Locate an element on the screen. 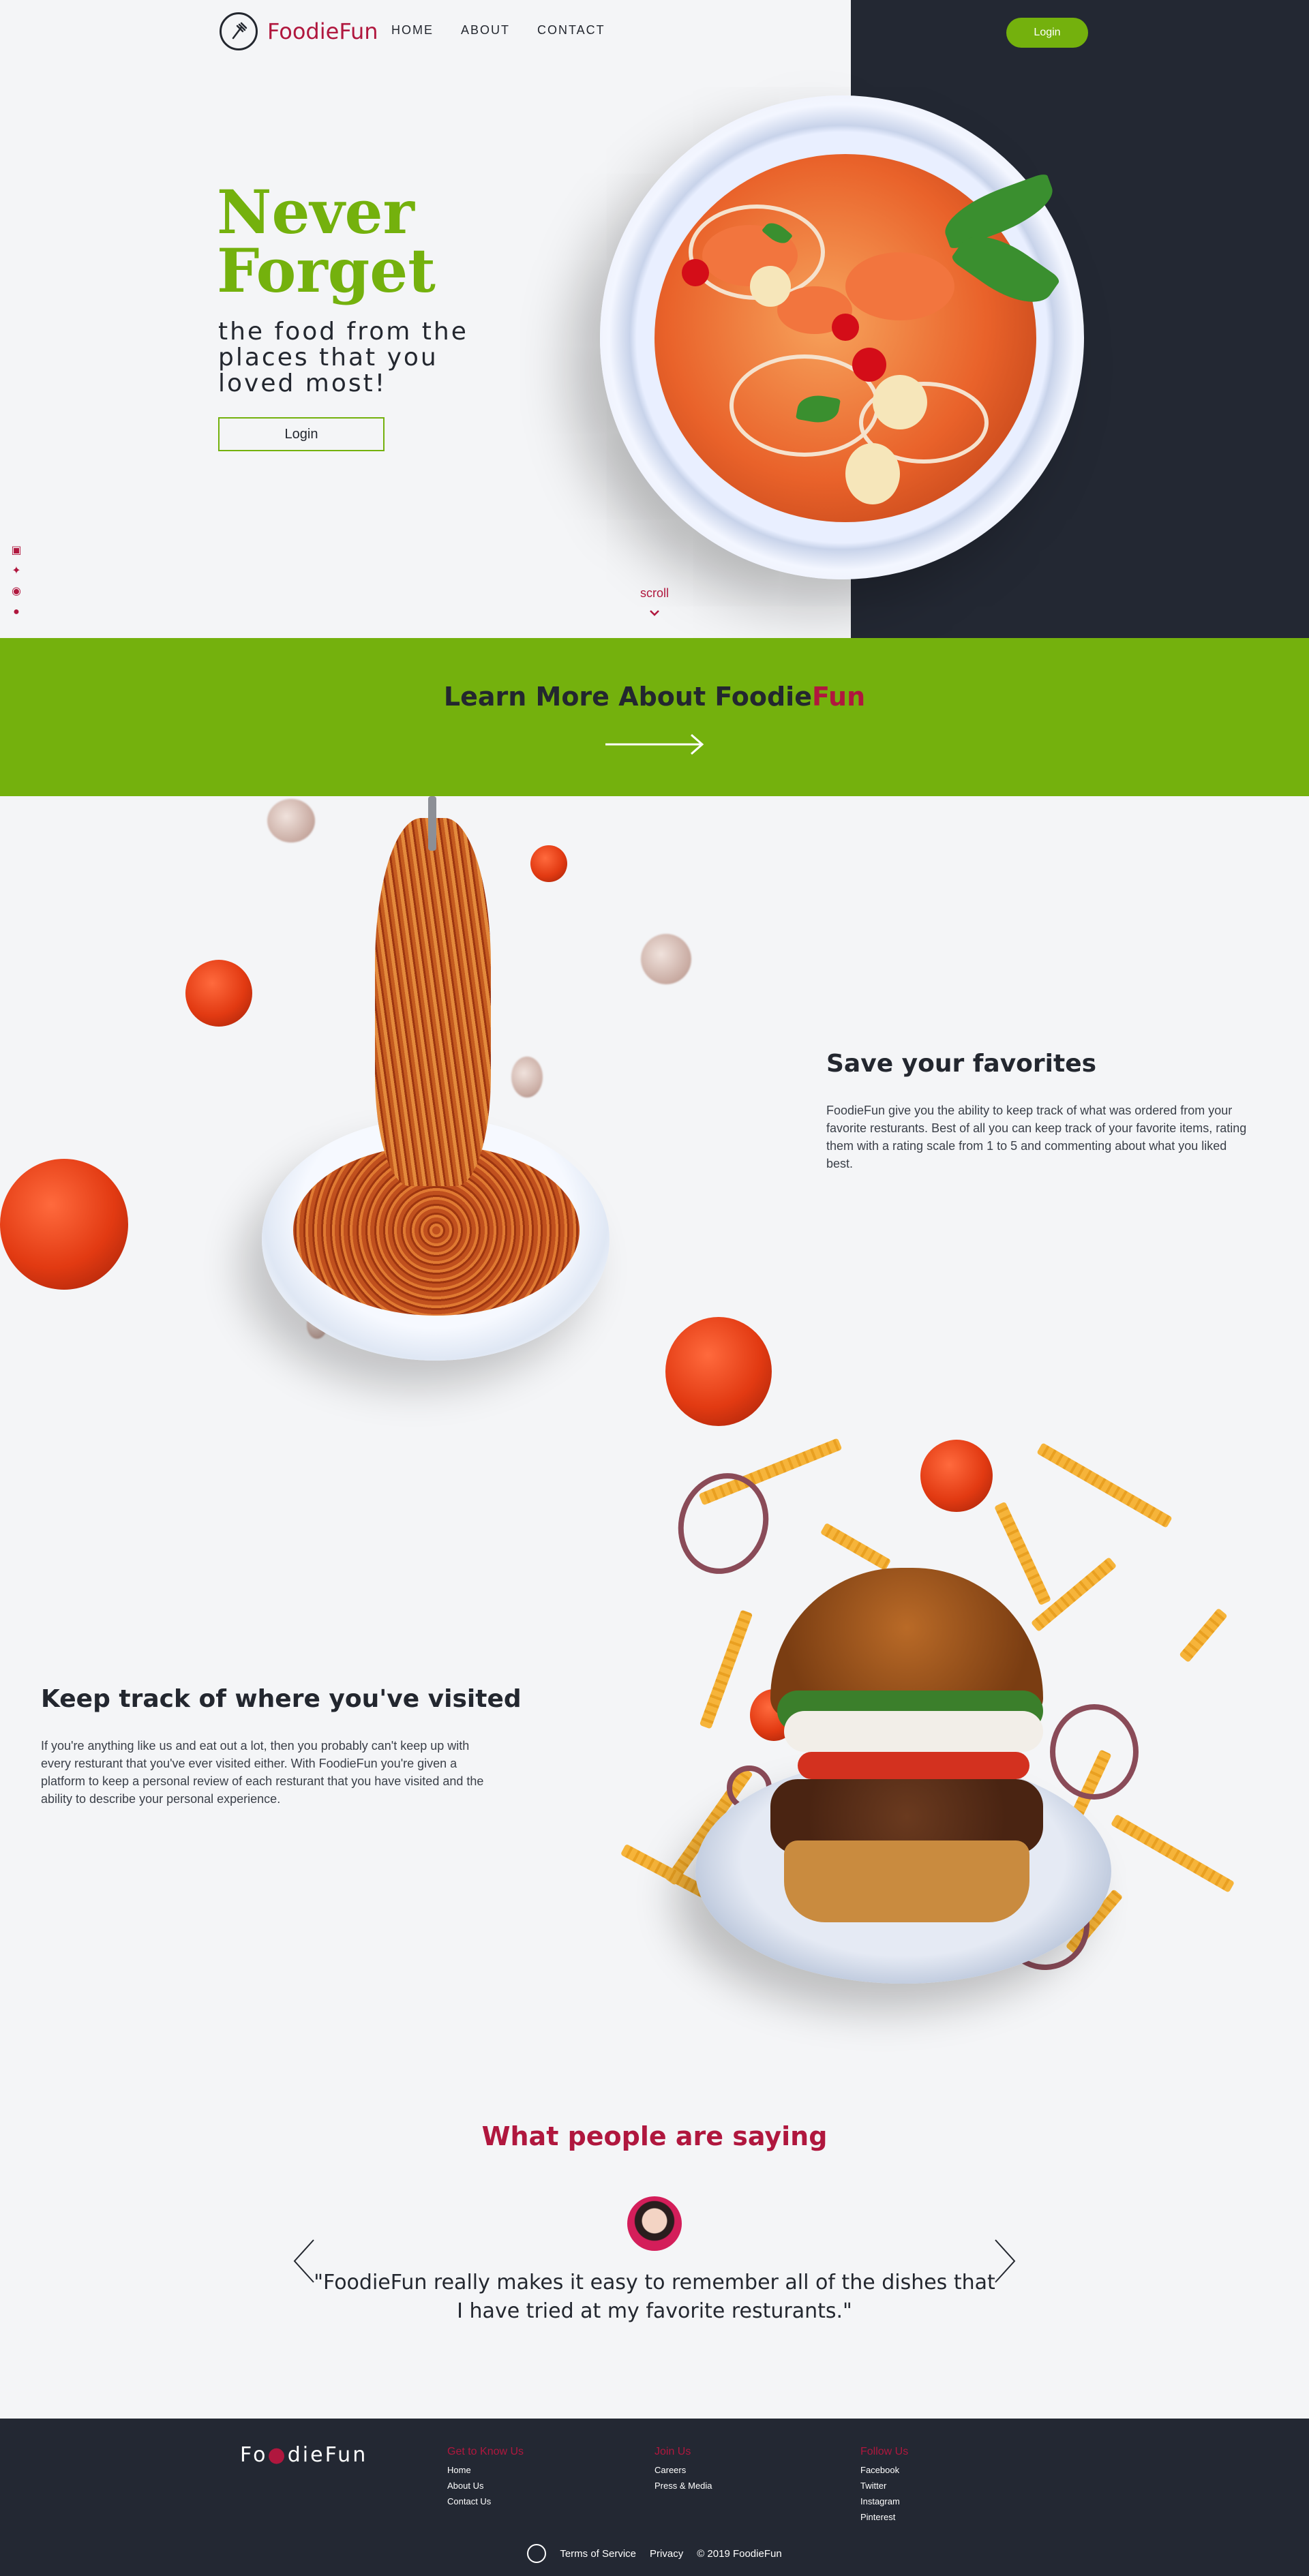 Image resolution: width=1309 pixels, height=2576 pixels. footer-link-home: Home is located at coordinates (485, 2470).